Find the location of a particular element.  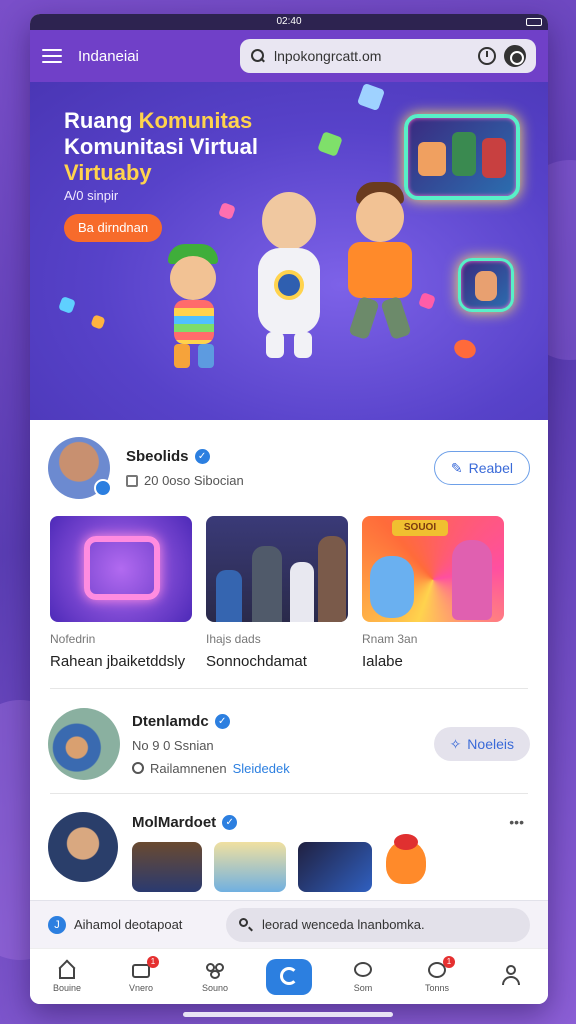

profile-meta: 20 0oso Sibocian is located at coordinates (185, 480).